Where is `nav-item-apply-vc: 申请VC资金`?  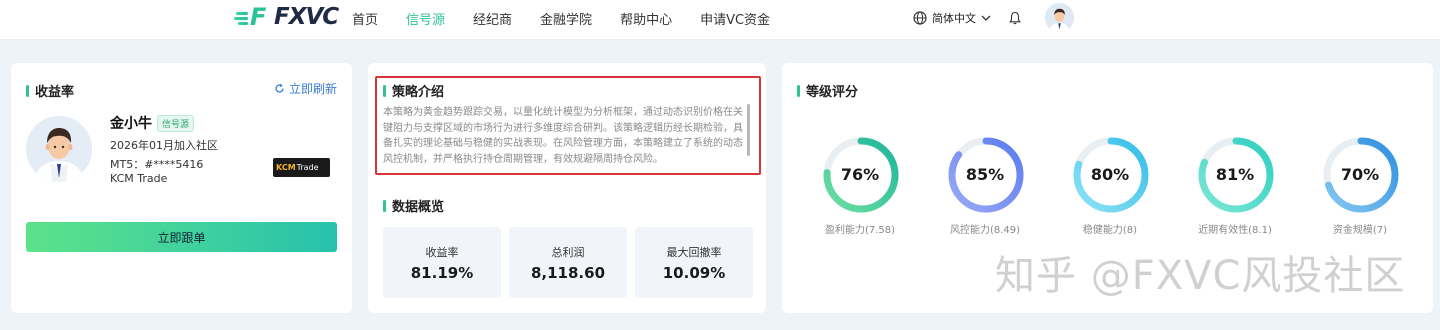
nav-item-apply-vc: 申请VC资金 is located at coordinates (735, 18).